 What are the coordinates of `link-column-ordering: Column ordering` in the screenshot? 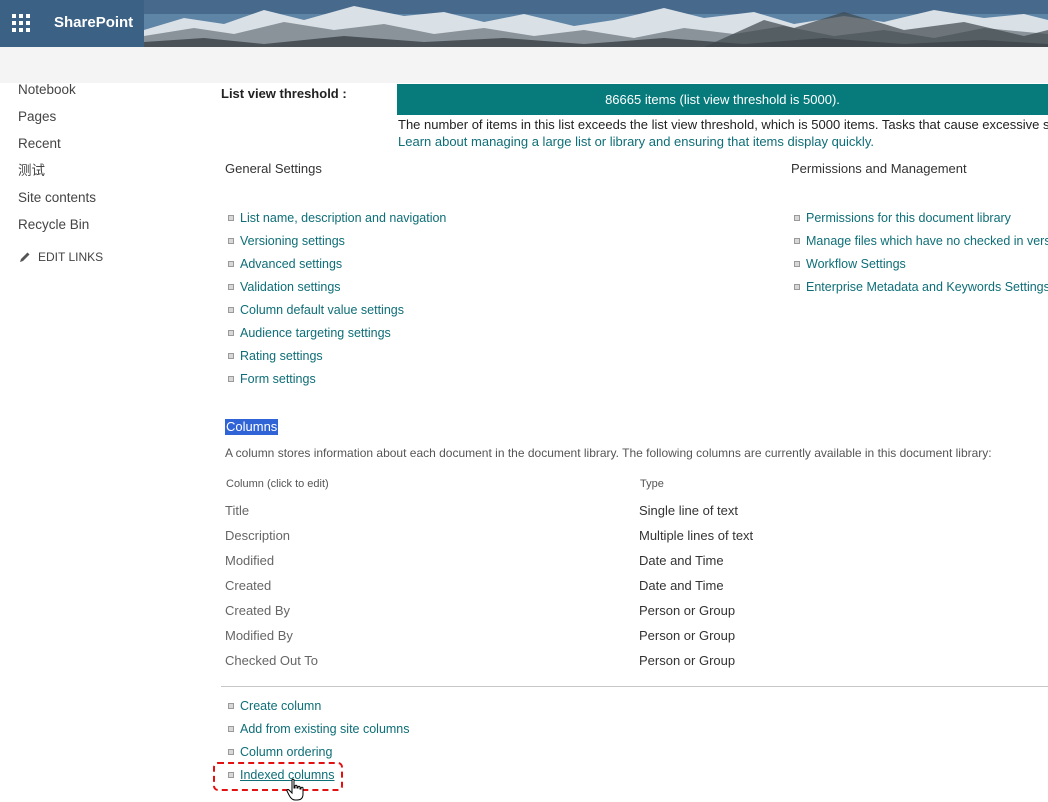 It's located at (317, 751).